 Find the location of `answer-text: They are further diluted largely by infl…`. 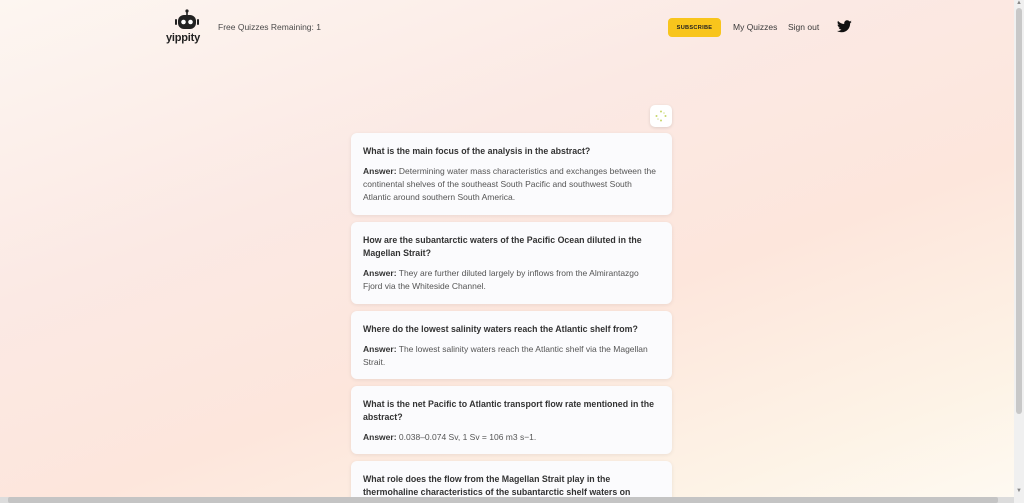

answer-text: They are further diluted largely by infl… is located at coordinates (501, 279).